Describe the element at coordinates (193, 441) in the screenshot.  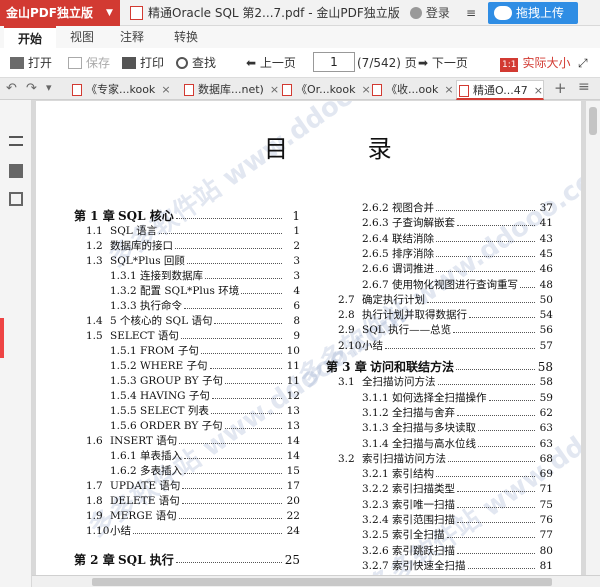
I see `toc-entry: 1.6 INSERT 语句 14` at that location.